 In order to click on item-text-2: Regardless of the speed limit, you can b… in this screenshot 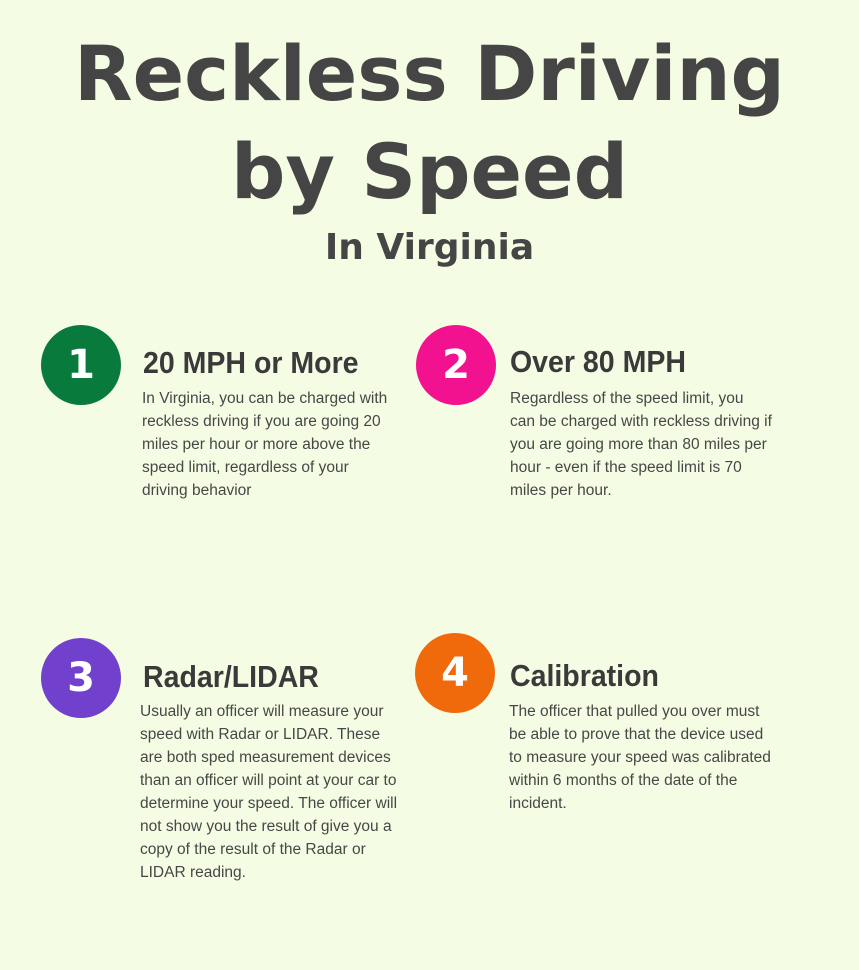, I will do `click(641, 444)`.